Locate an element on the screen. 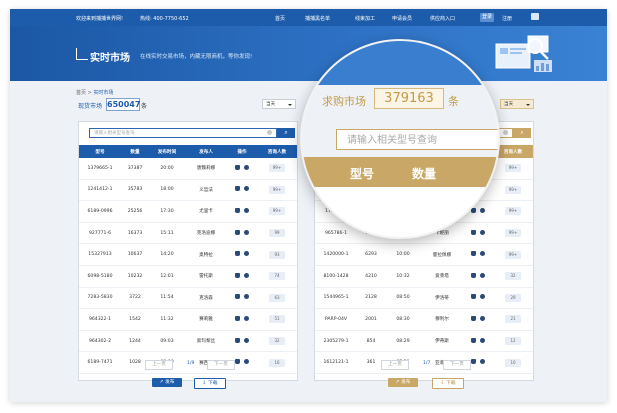  table-row: 2305279-1 854 08:29 伊蒂斯 12 is located at coordinates (424, 341).